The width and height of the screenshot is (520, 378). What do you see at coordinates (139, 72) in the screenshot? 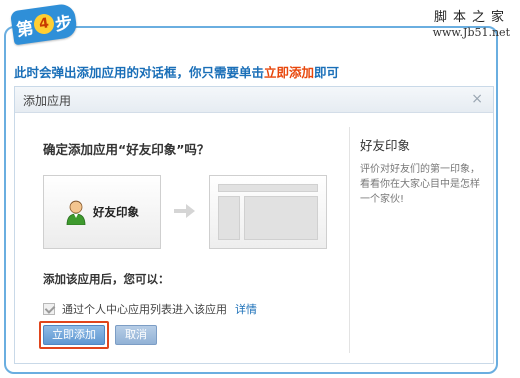
I see `instruction-before: 此时会弹出添加应用的对话框，你只需要单击` at bounding box center [139, 72].